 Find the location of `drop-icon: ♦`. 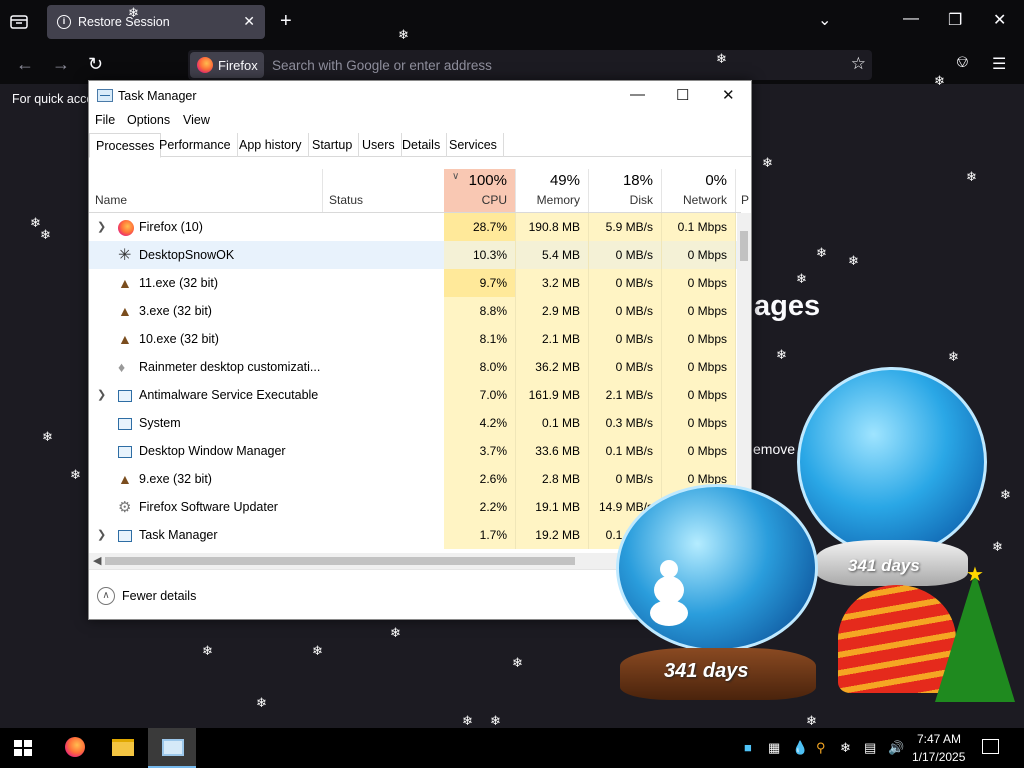

drop-icon: ♦ is located at coordinates (122, 367).